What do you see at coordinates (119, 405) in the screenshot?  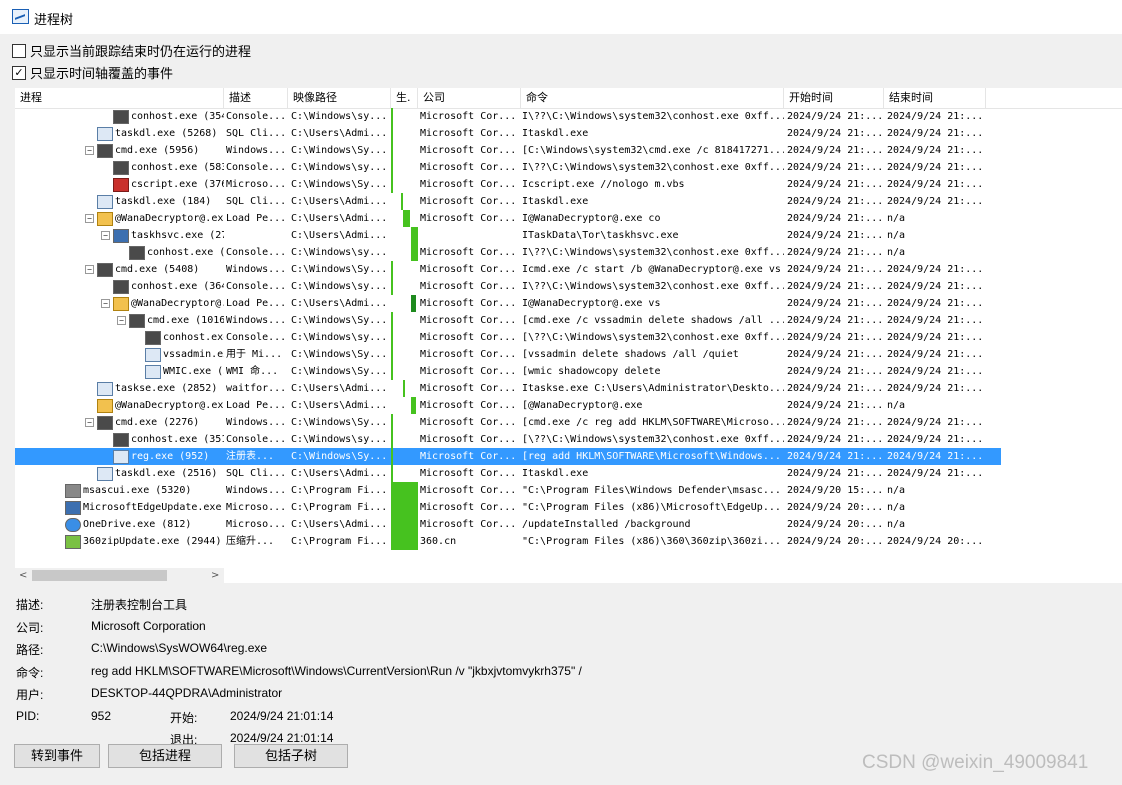 I see `tree-row: @WanaDecryptor@.exe (427` at bounding box center [119, 405].